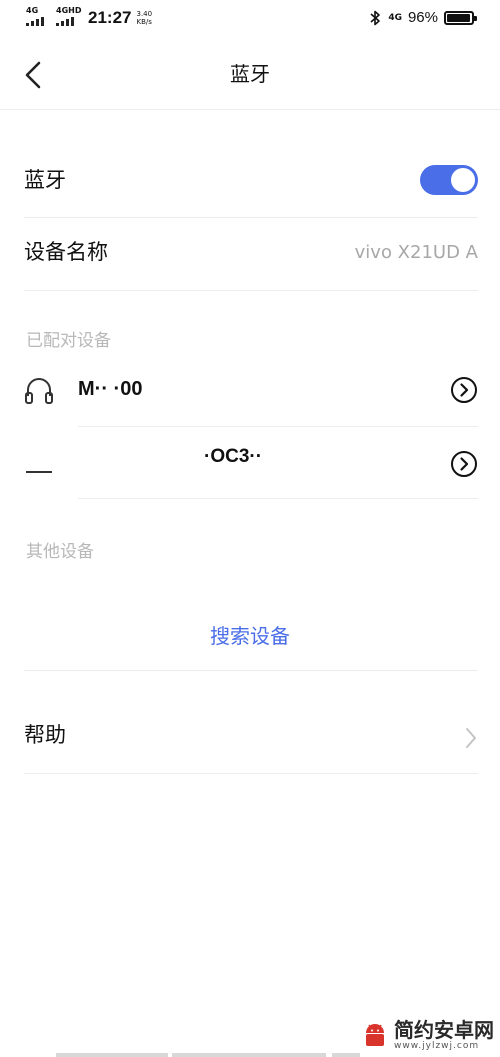 The height and width of the screenshot is (1057, 500). I want to click on status-right: 4G 96%, so click(422, 18).